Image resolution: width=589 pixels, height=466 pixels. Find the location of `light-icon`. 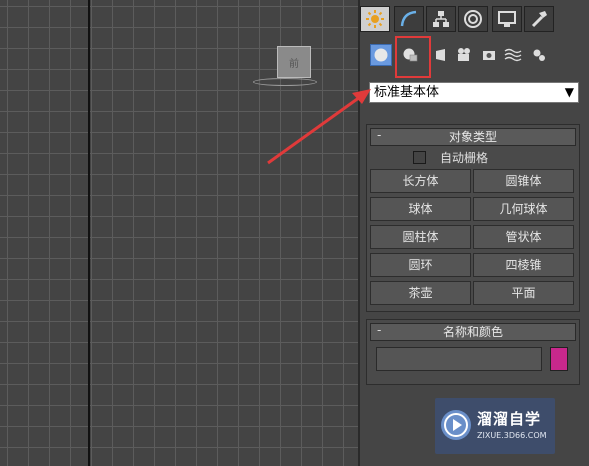

light-icon is located at coordinates (440, 55).